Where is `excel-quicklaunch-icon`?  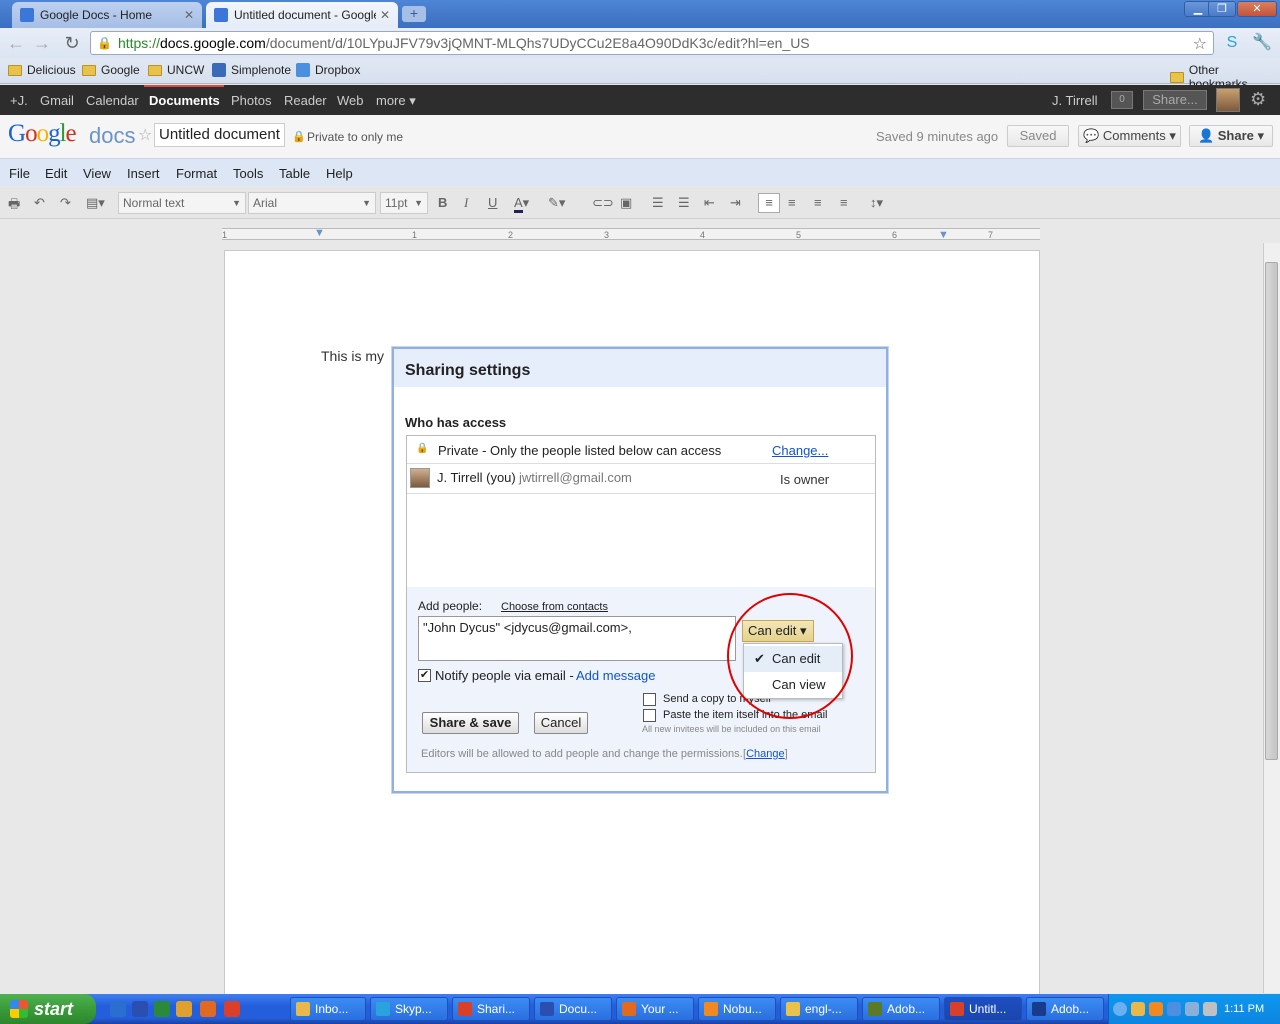
excel-quicklaunch-icon is located at coordinates (162, 1009).